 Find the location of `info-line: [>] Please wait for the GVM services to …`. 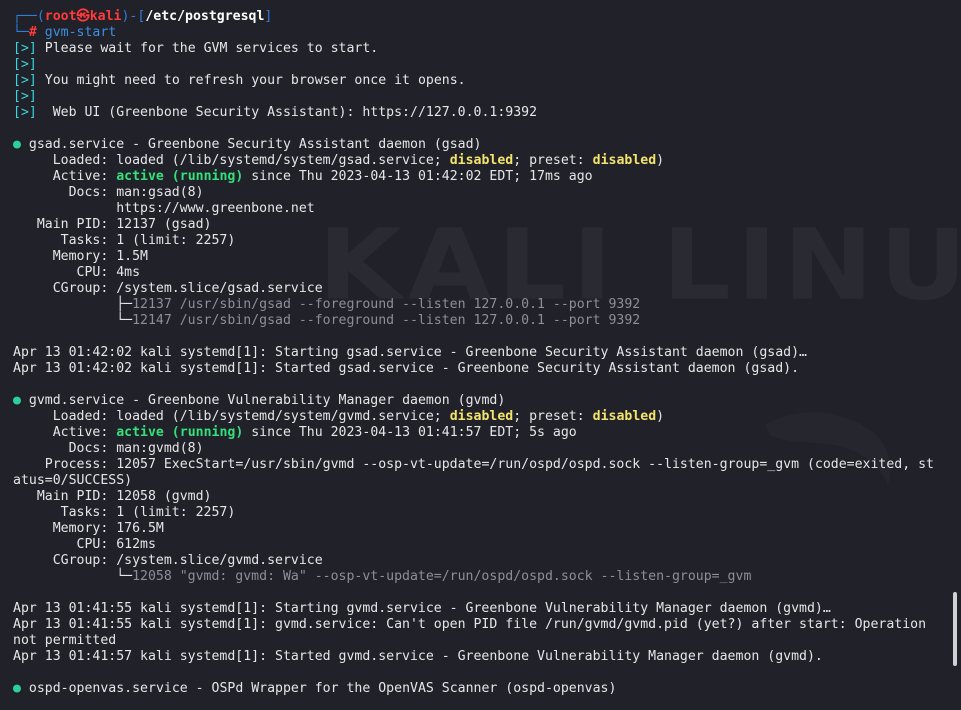

info-line: [>] Please wait for the GVM services to … is located at coordinates (480, 49).